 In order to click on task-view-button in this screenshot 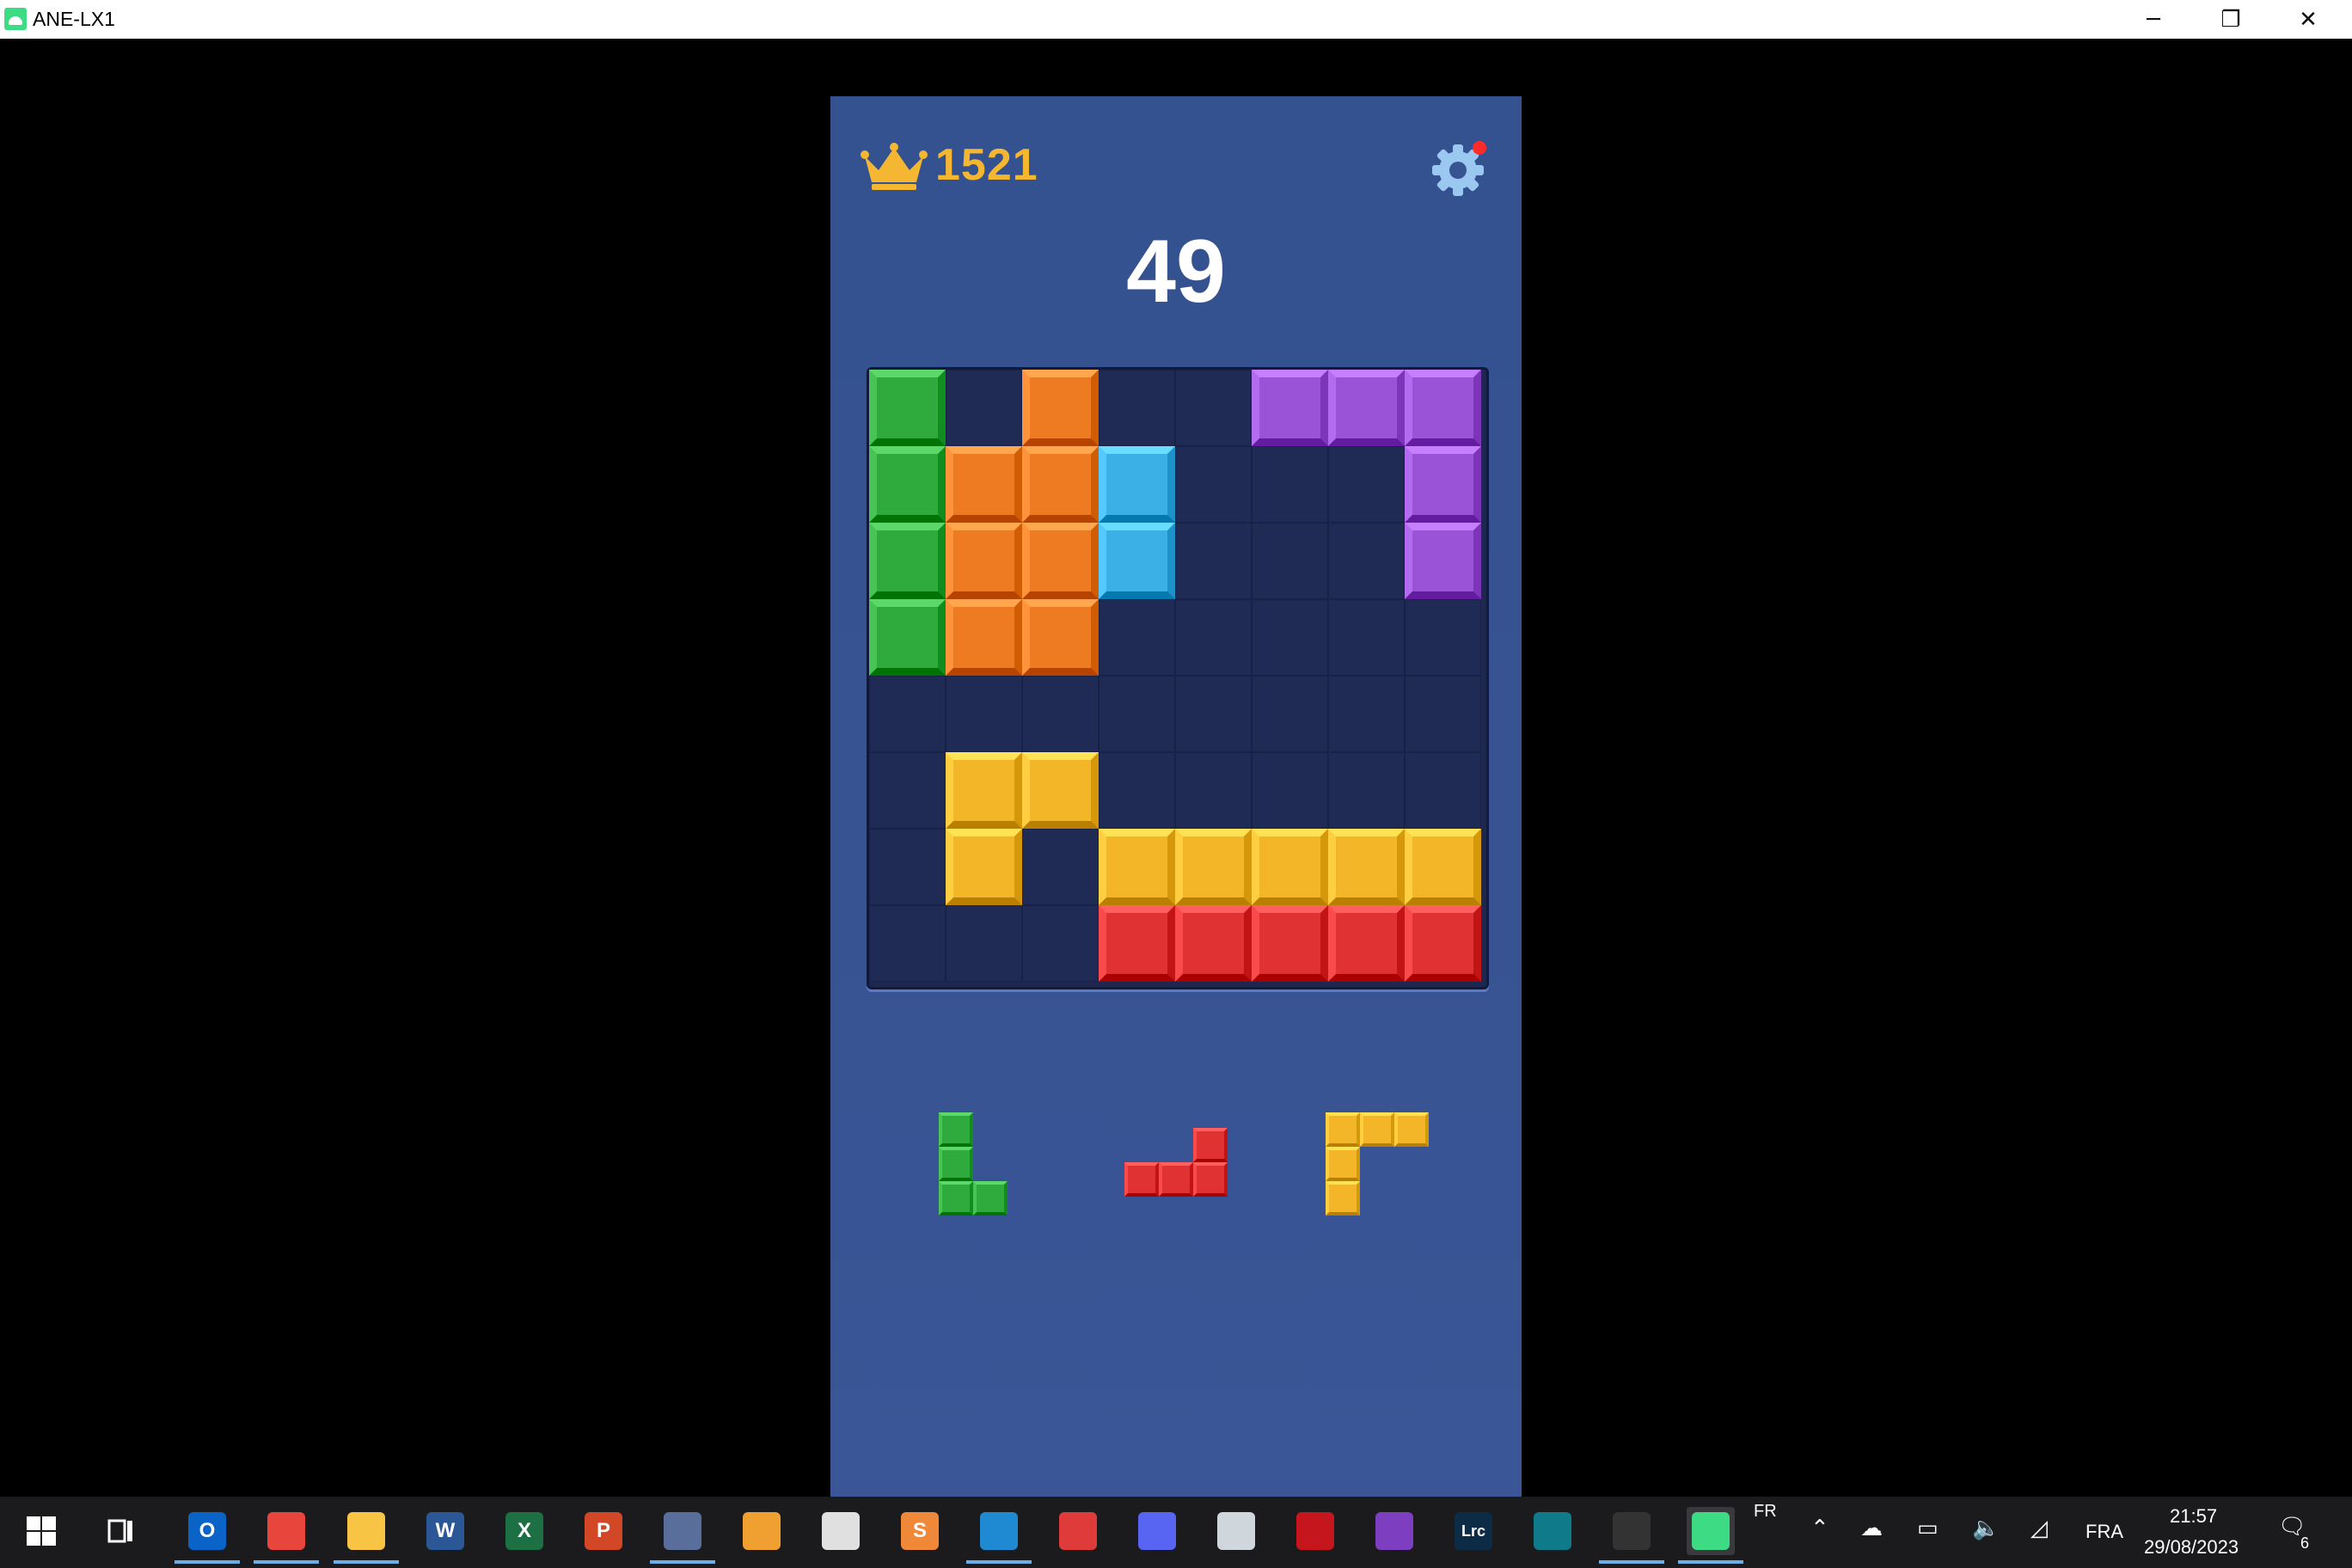, I will do `click(121, 1531)`.